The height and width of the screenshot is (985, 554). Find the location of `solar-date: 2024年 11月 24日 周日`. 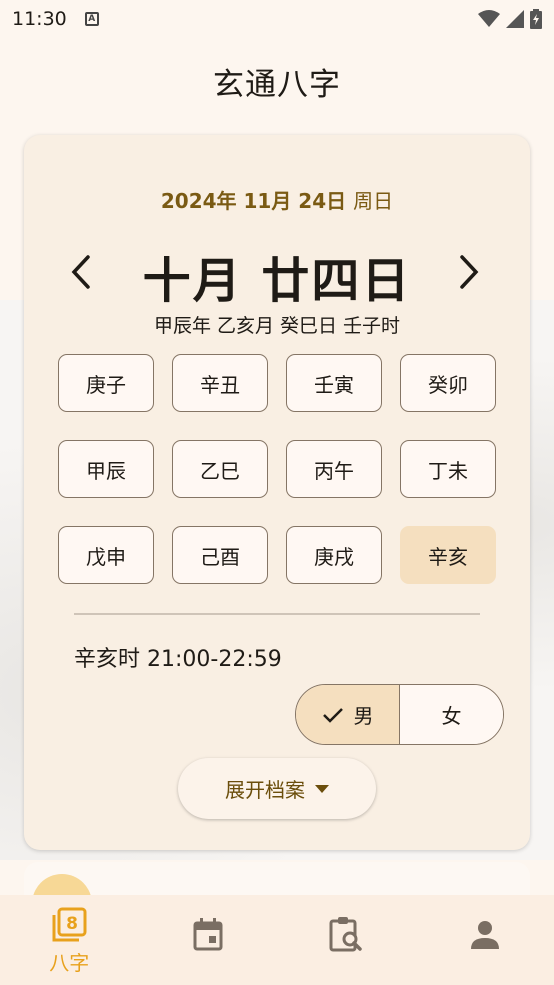

solar-date: 2024年 11月 24日 周日 is located at coordinates (277, 199).